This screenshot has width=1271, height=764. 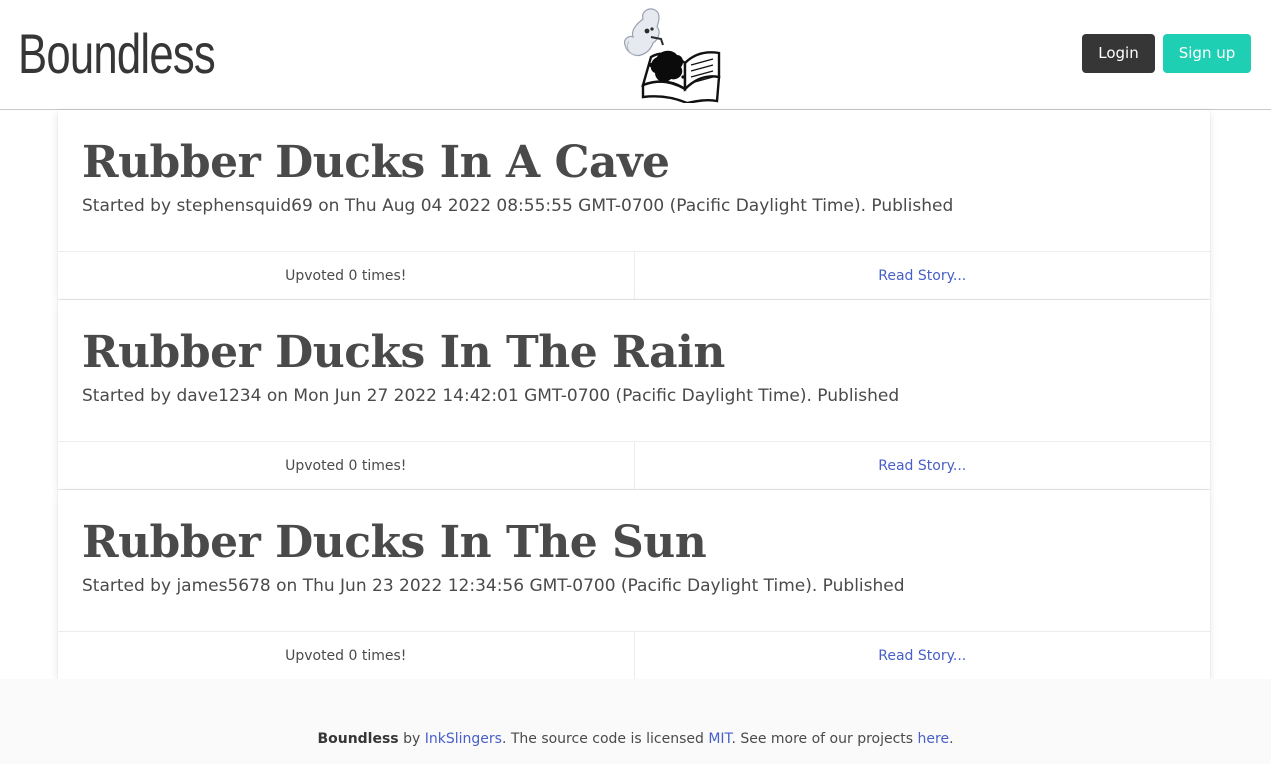 What do you see at coordinates (411, 739) in the screenshot?
I see `footer-text-by: by` at bounding box center [411, 739].